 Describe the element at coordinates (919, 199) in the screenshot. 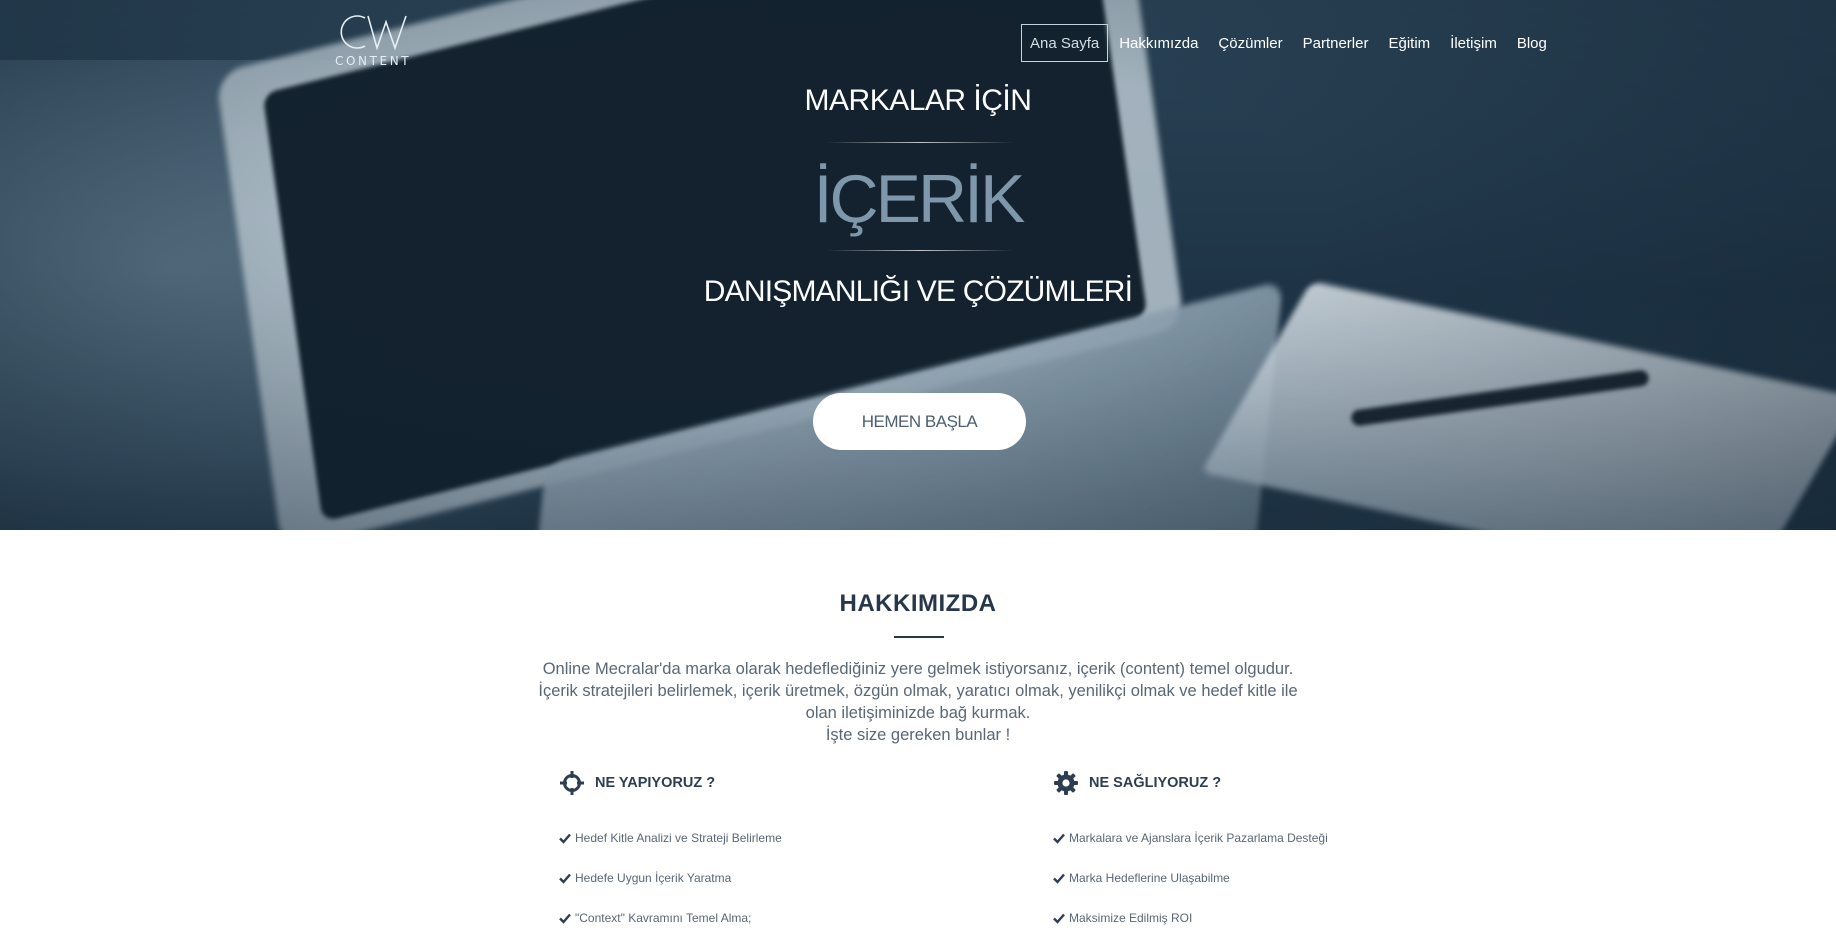

I see `hero-heading-line2: İÇERİK` at that location.